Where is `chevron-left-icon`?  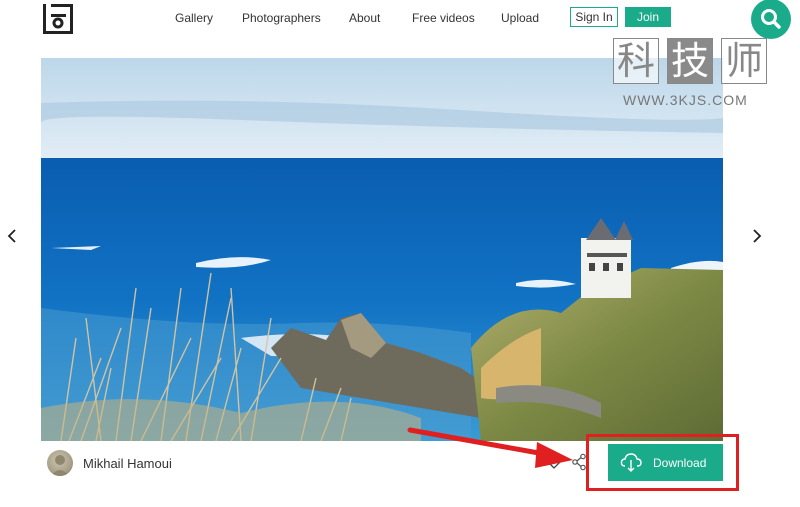 chevron-left-icon is located at coordinates (12, 236).